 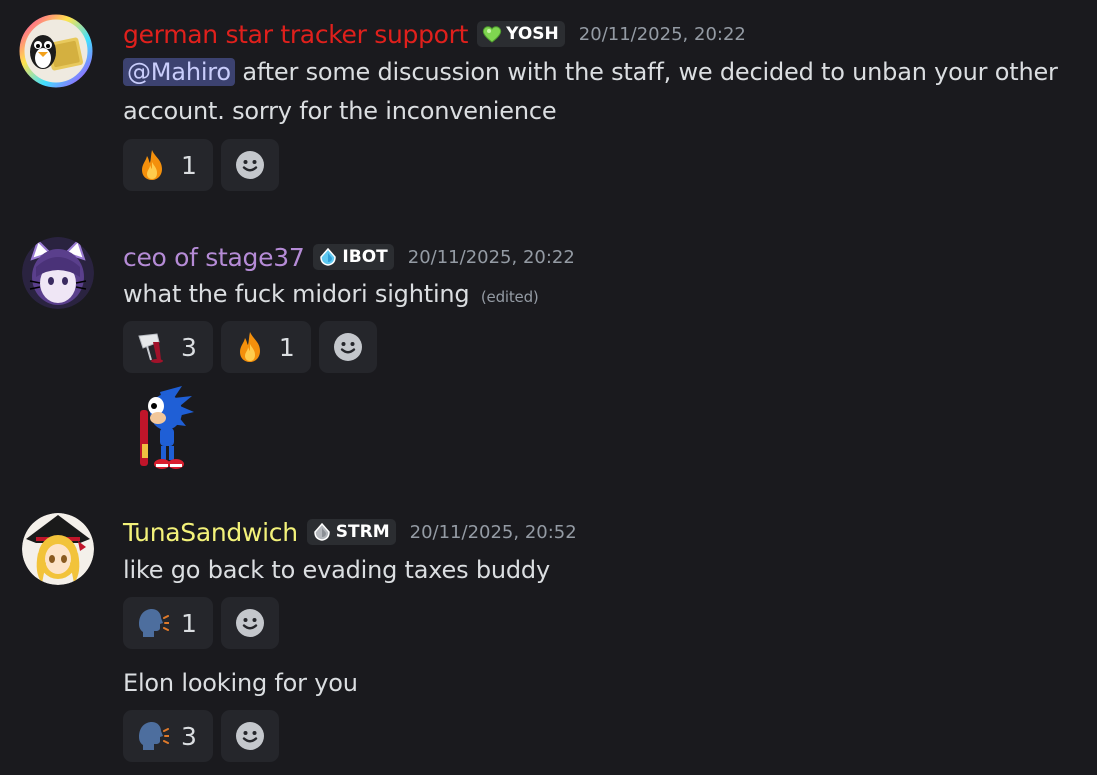 I want to click on spilled-glass-emoji, so click(x=150, y=348).